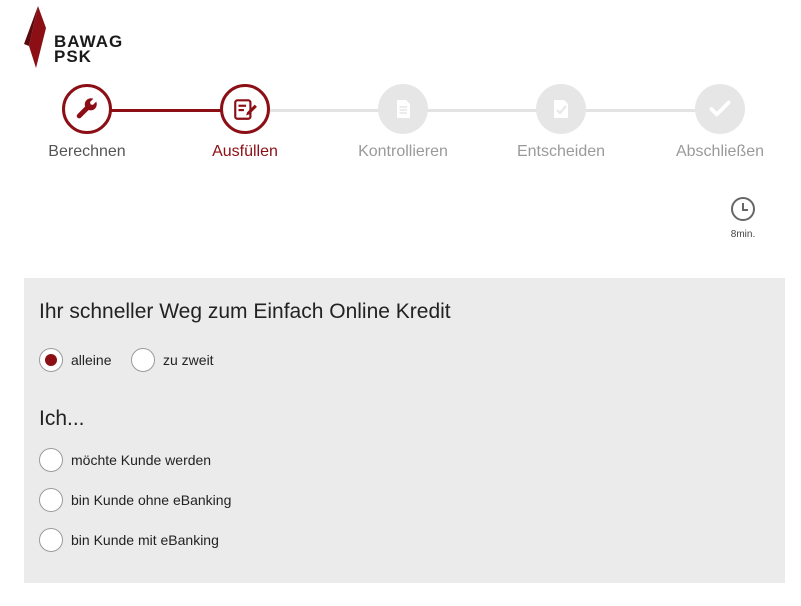 This screenshot has width=801, height=606. Describe the element at coordinates (188, 360) in the screenshot. I see `radio-label: zu zweit` at that location.